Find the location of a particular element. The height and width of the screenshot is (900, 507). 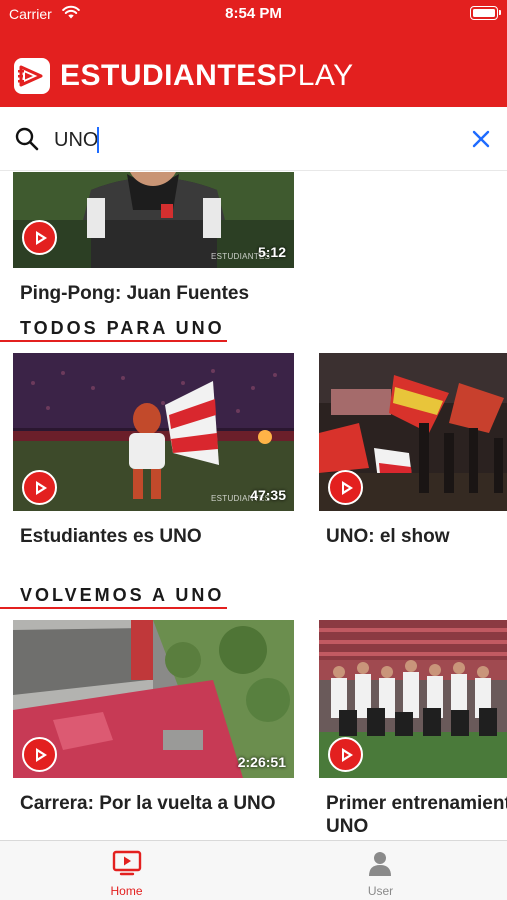

video-title: Carrera: Por la vuelta a UNO is located at coordinates (148, 804).